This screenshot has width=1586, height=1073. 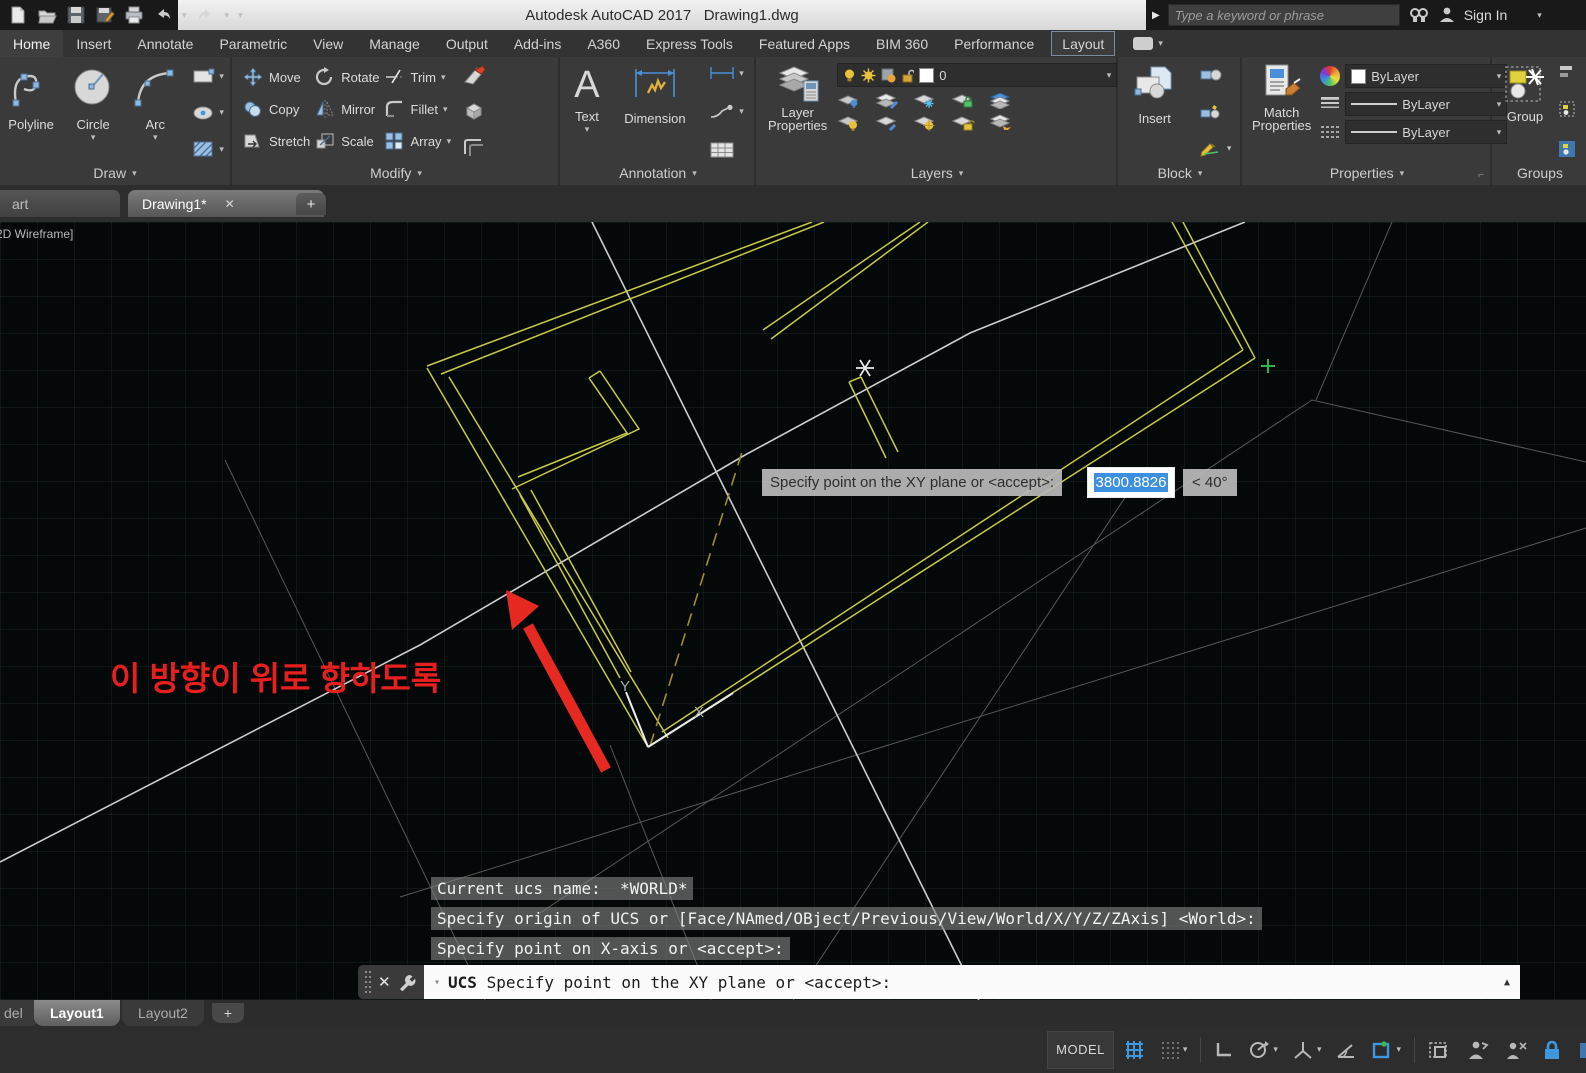 What do you see at coordinates (1174, 1050) in the screenshot?
I see `snap-mode-button: ▾` at bounding box center [1174, 1050].